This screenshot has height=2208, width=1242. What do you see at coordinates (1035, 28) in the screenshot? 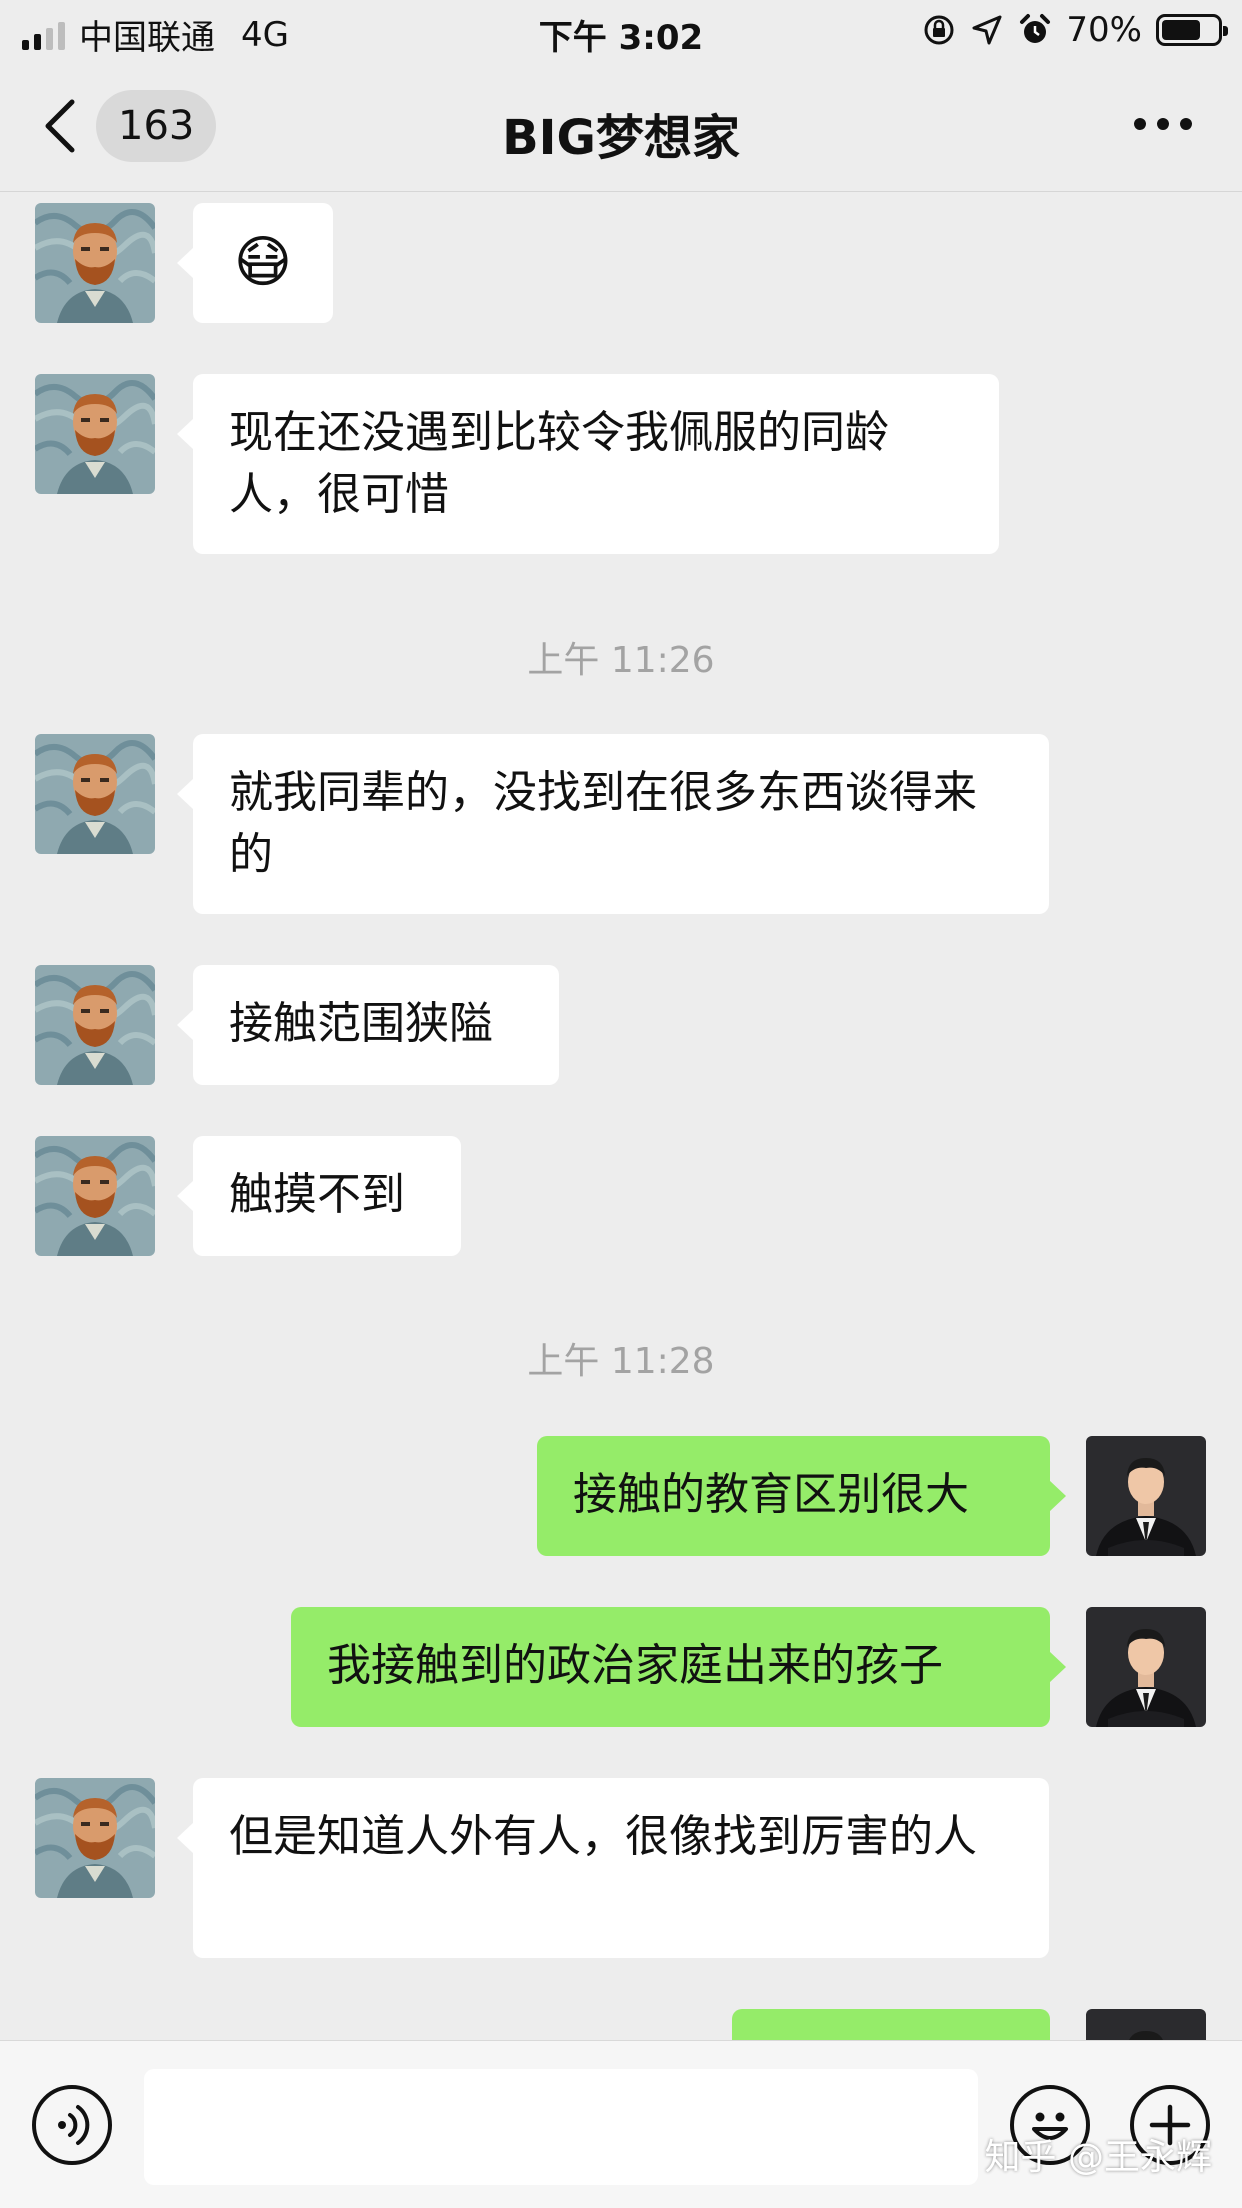
I see `alarm-icon` at bounding box center [1035, 28].